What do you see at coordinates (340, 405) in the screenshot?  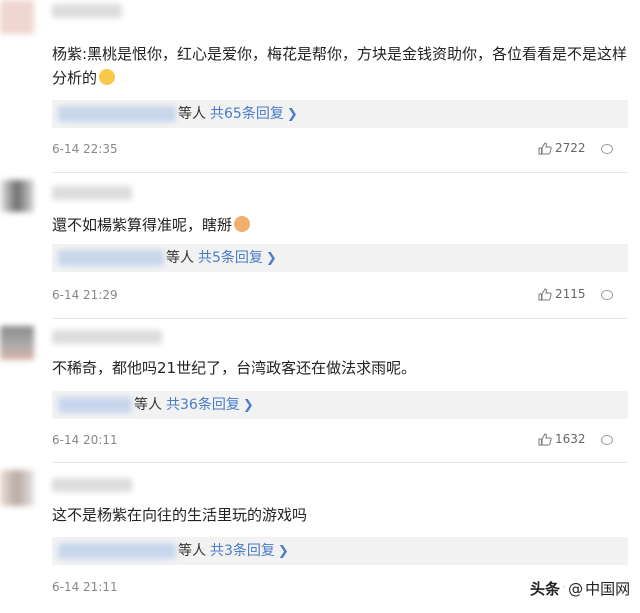 I see `reply-summary: 等人 共36条回复 ❯` at bounding box center [340, 405].